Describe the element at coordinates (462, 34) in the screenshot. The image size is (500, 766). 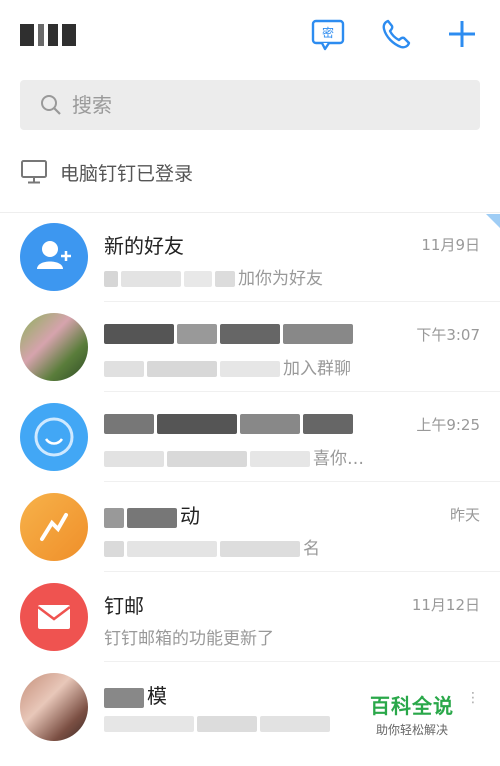
I see `plus-icon` at that location.